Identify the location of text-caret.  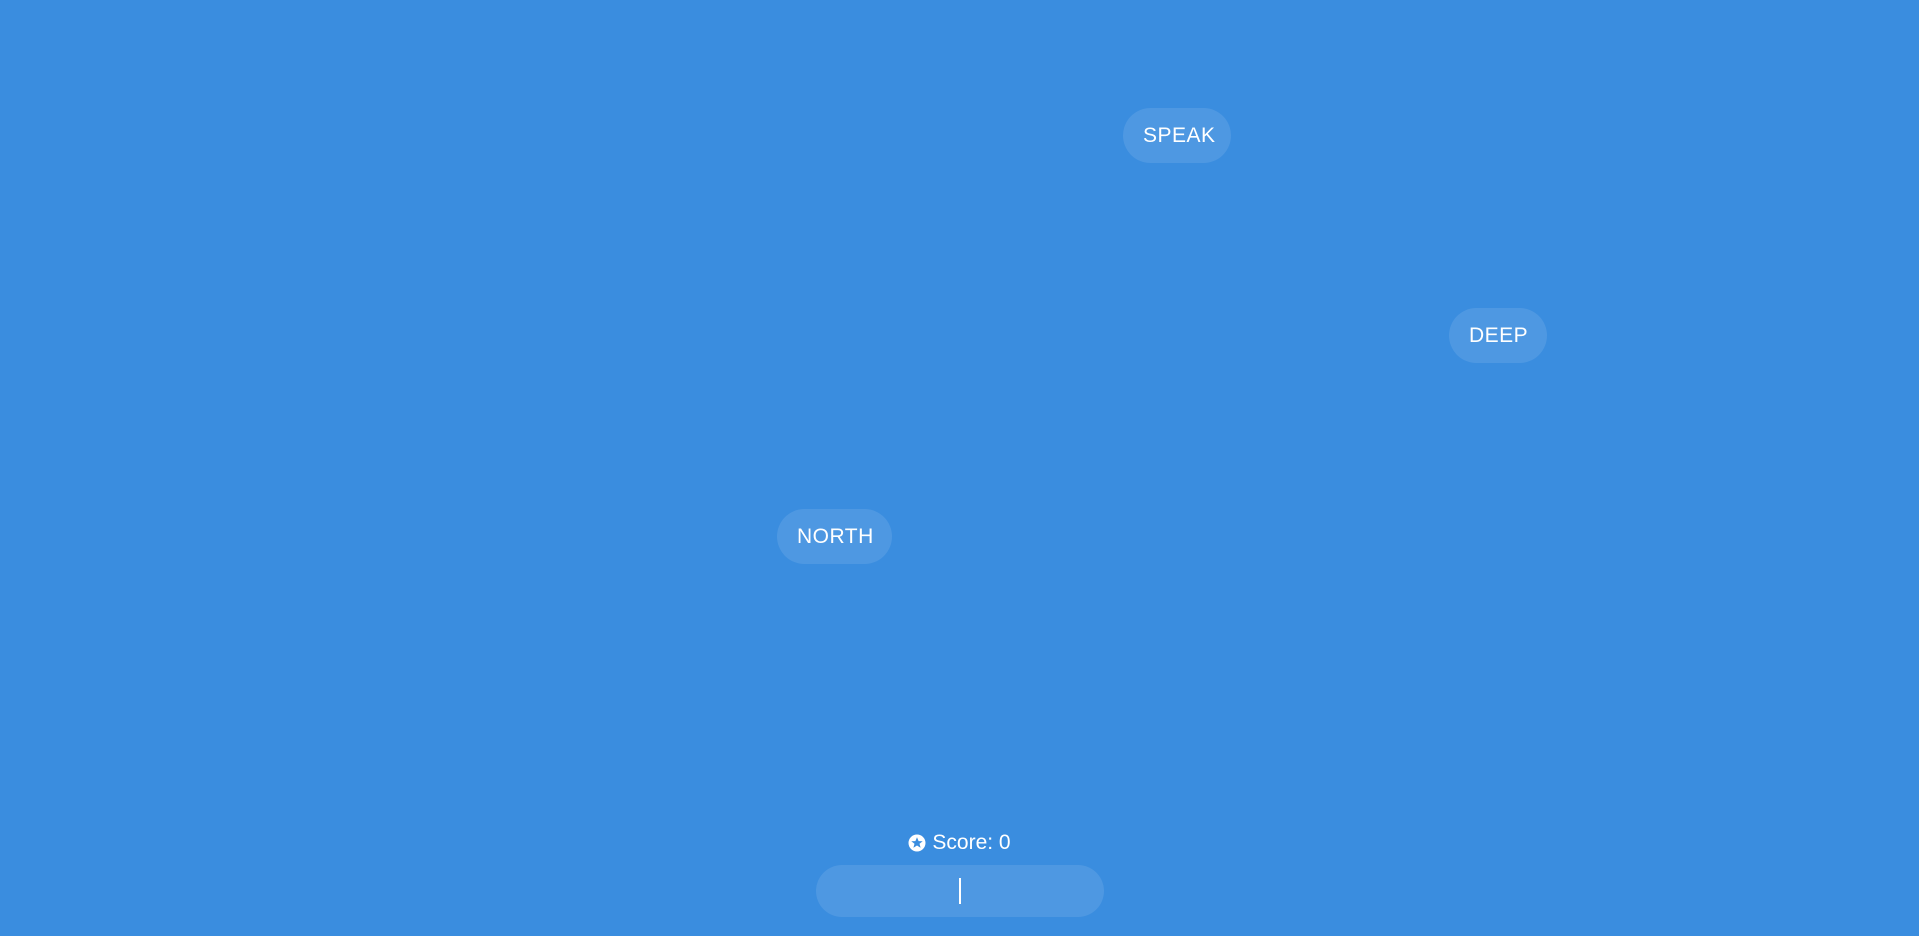
(960, 891).